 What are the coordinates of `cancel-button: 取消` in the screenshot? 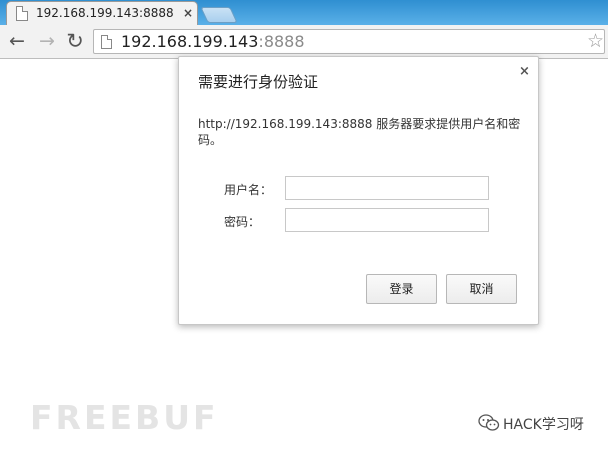 It's located at (481, 289).